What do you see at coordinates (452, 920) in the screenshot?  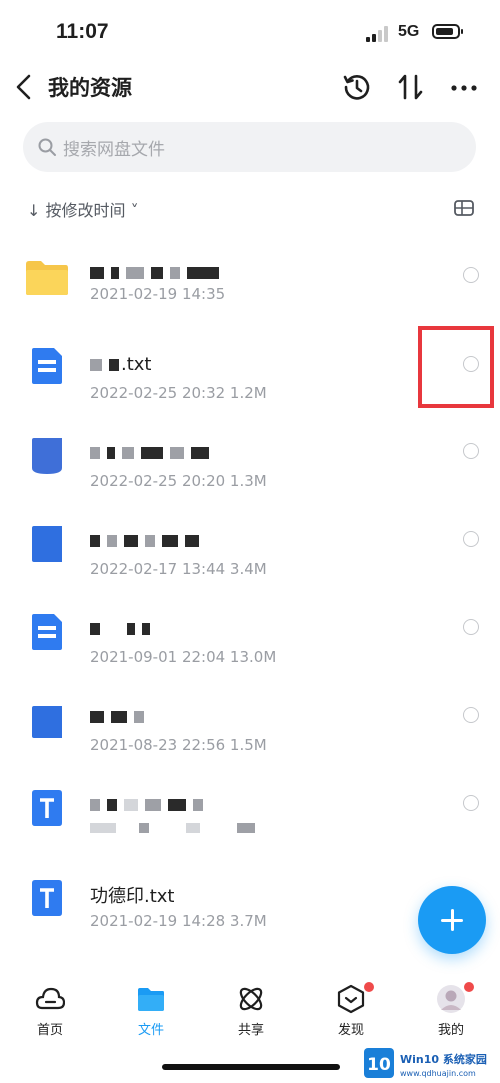 I see `add-button` at bounding box center [452, 920].